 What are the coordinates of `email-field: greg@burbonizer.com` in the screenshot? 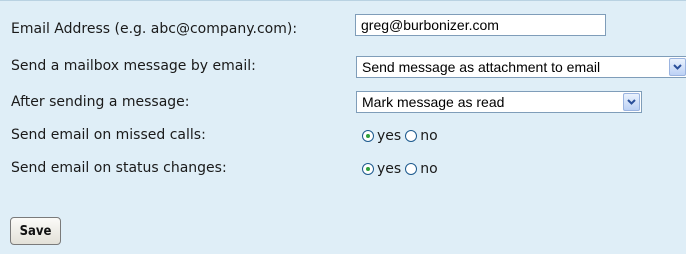 It's located at (480, 25).